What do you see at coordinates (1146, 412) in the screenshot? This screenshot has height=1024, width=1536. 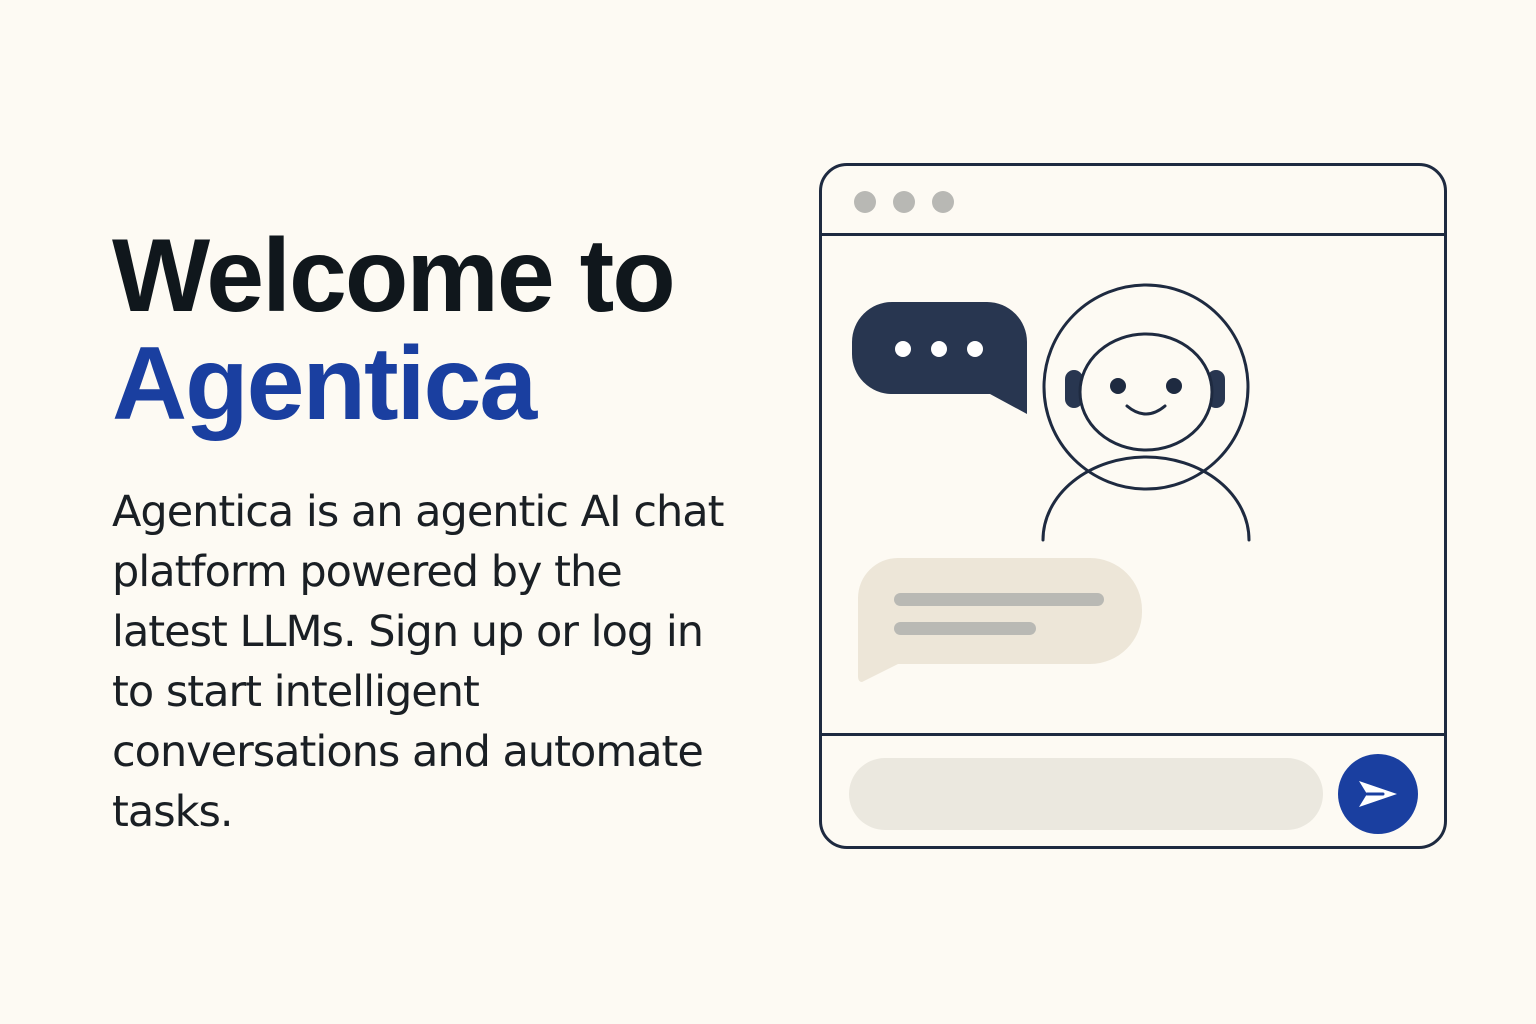 I see `robot-avatar-icon` at bounding box center [1146, 412].